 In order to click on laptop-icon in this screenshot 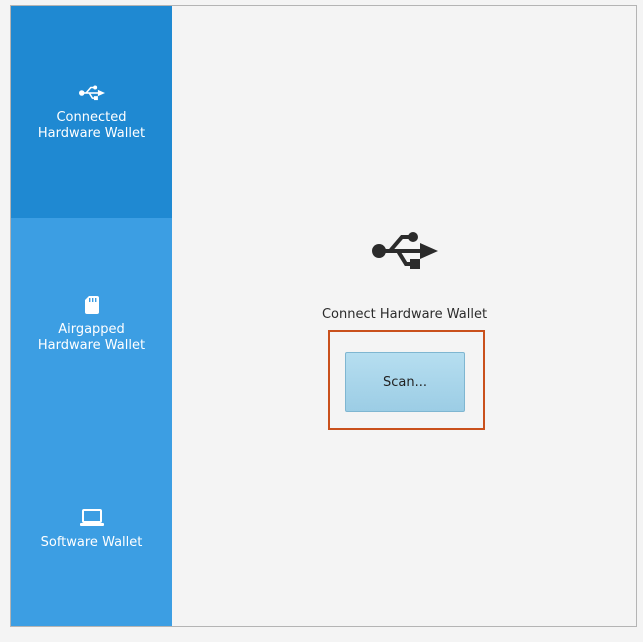, I will do `click(92, 518)`.